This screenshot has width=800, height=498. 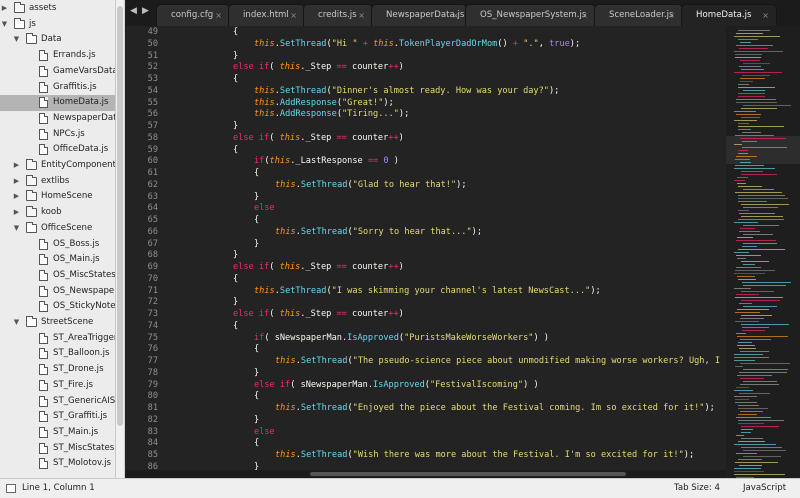 I want to click on tab-size-selector: Tab Size: 4, so click(x=697, y=488).